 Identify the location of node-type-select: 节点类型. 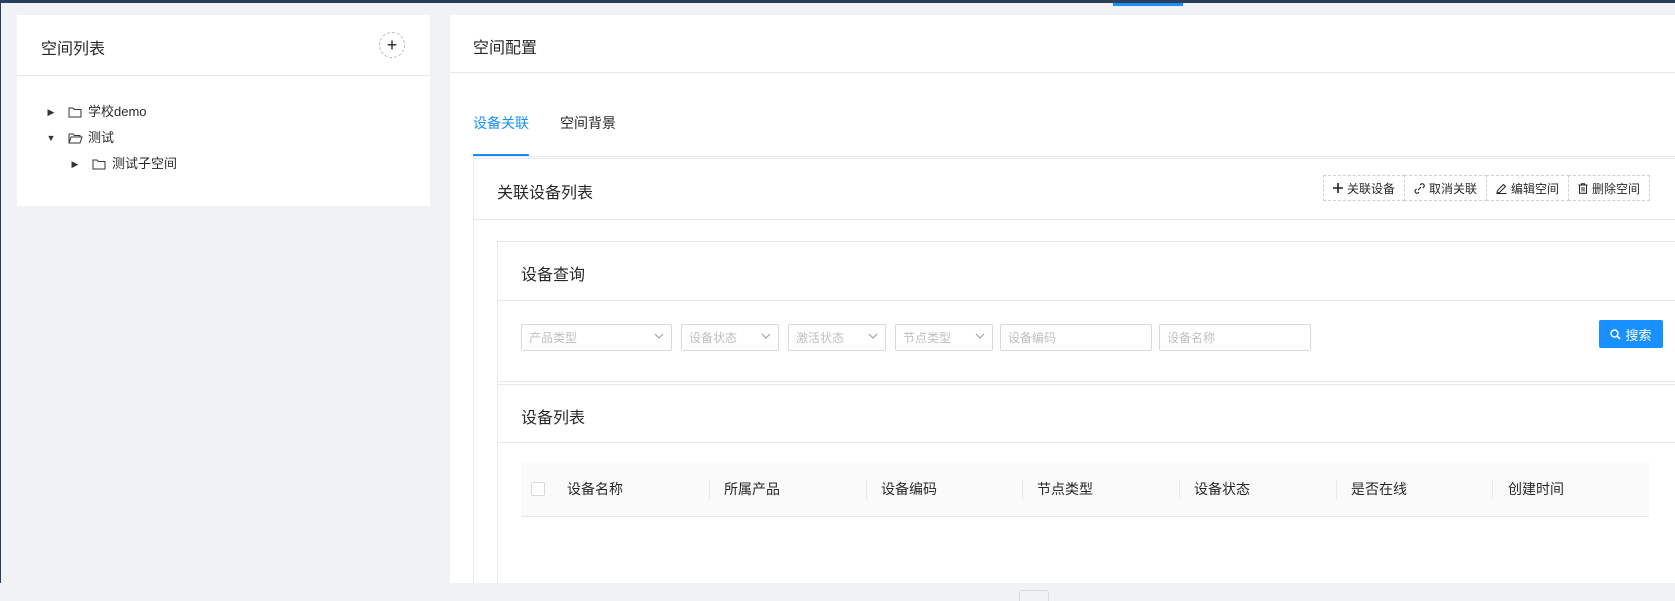
(944, 337).